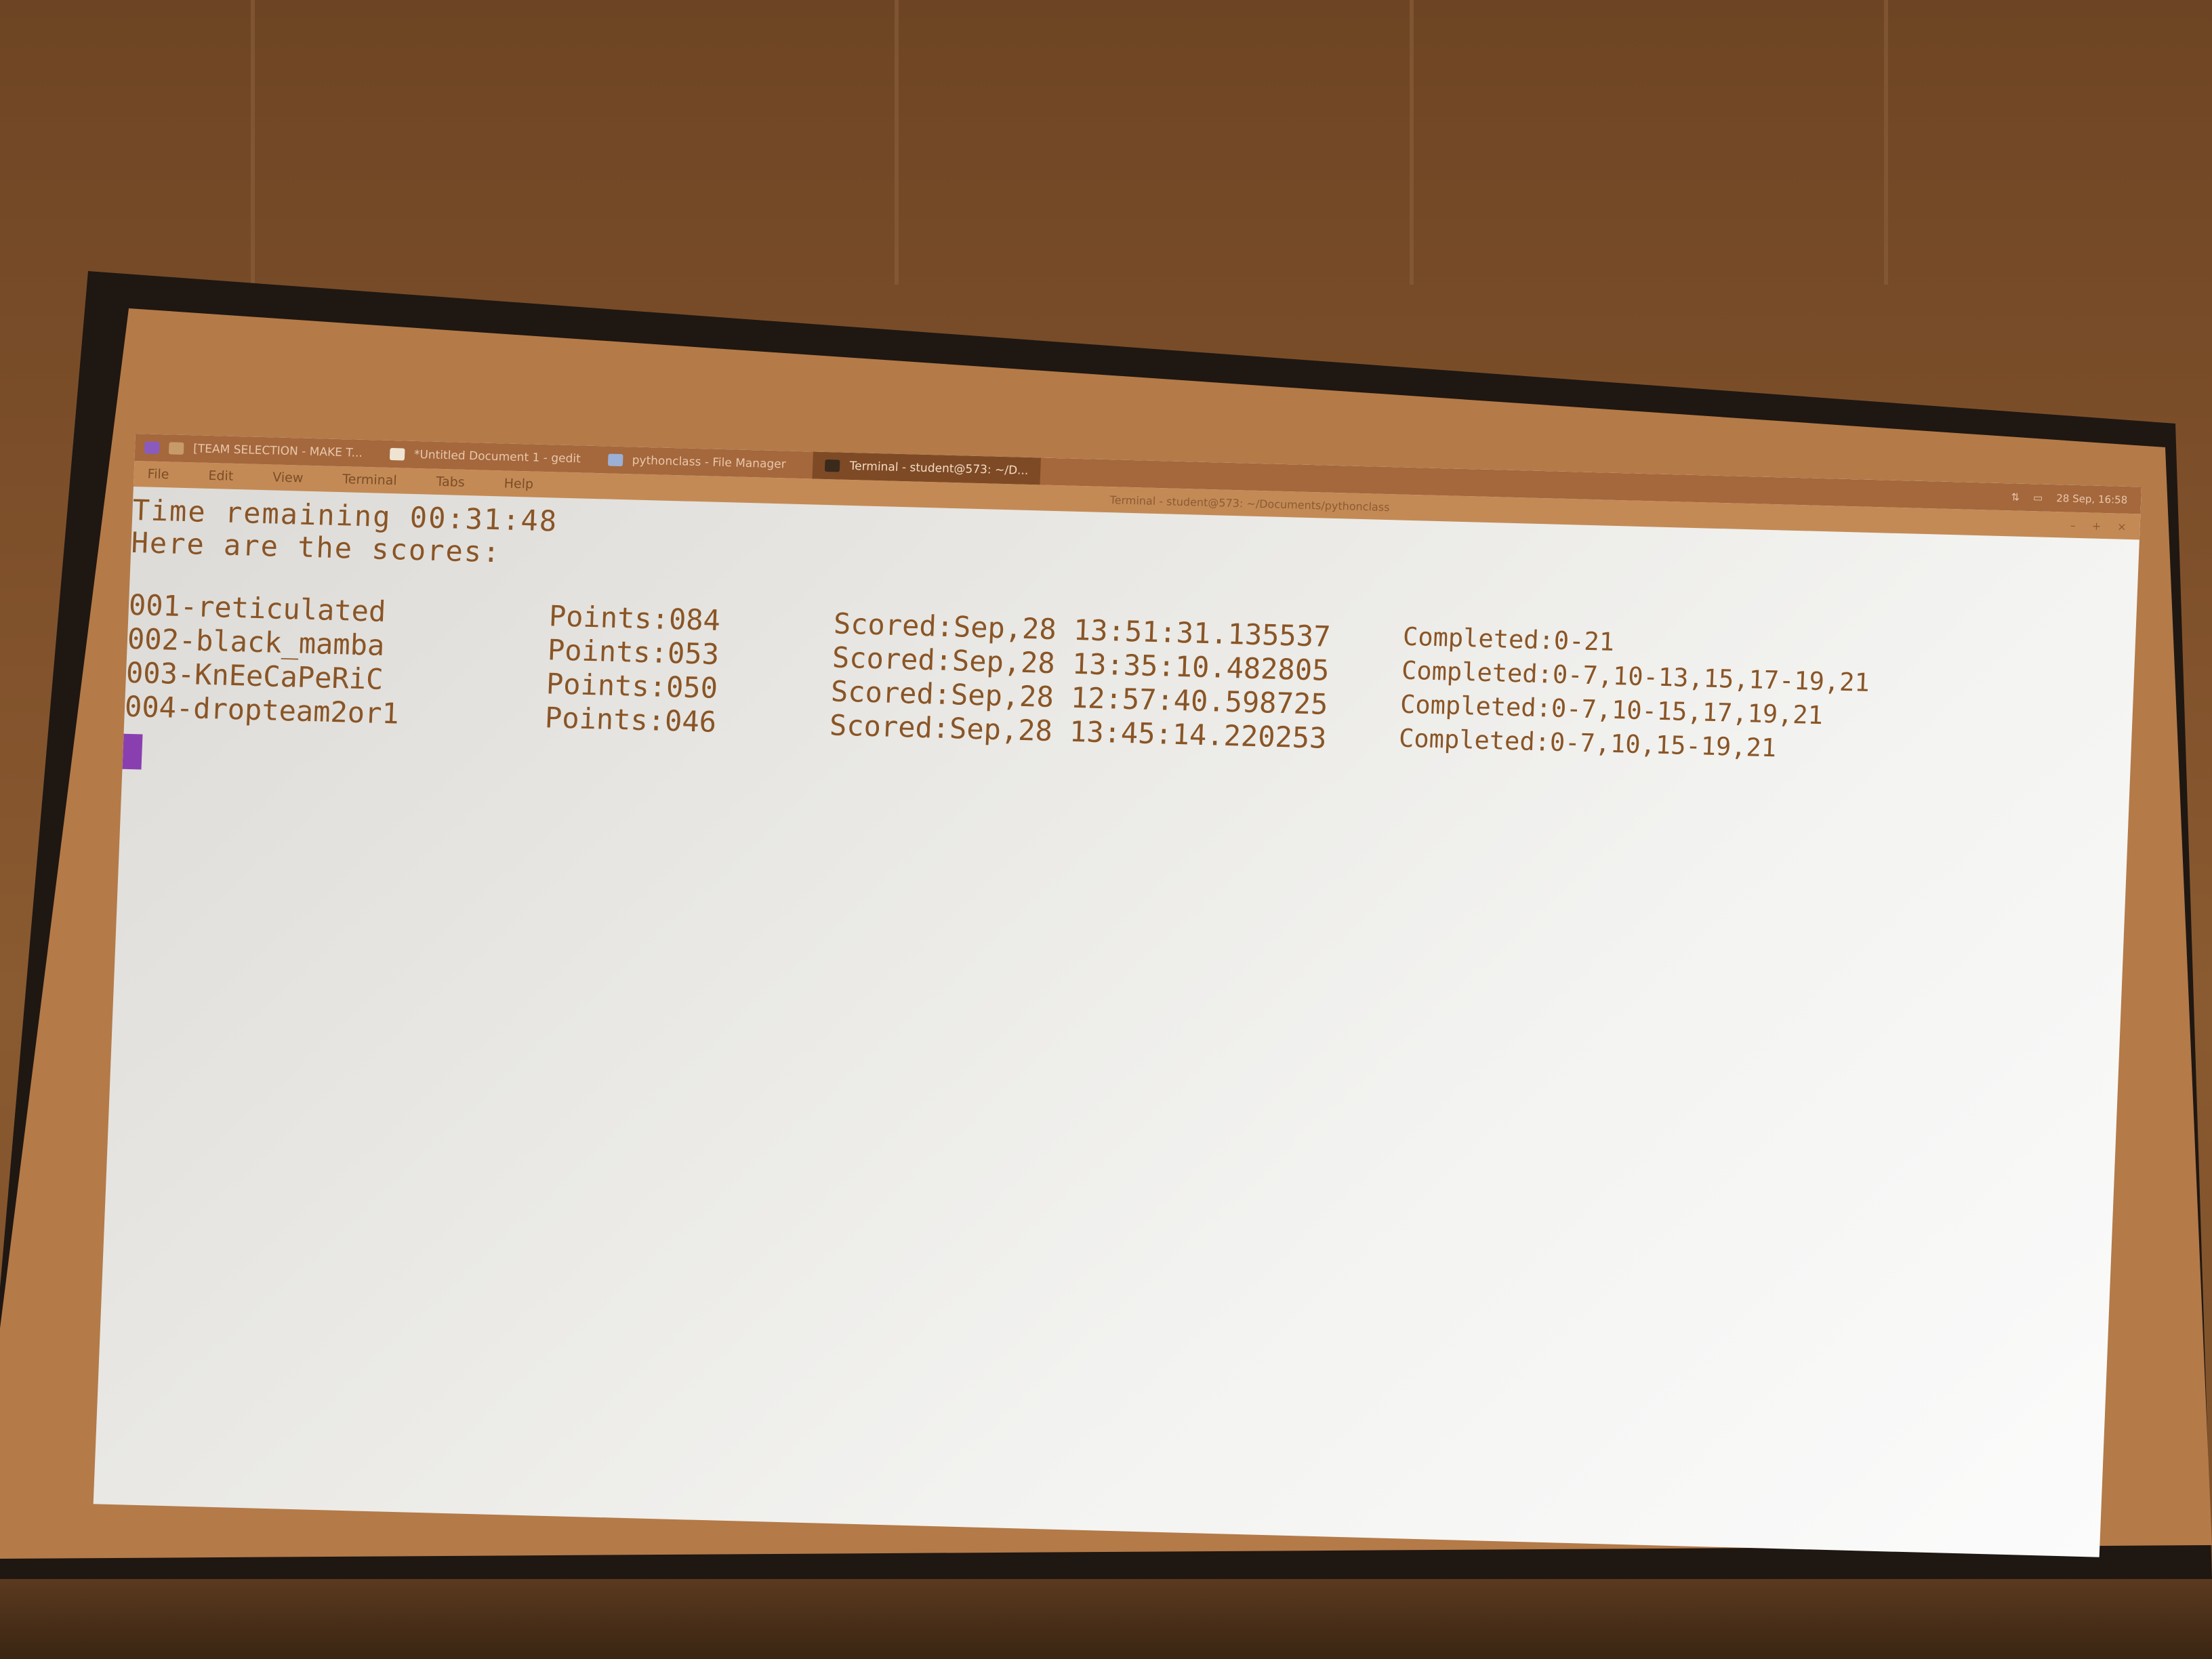 This screenshot has height=1659, width=2212. I want to click on menu-help: Help, so click(518, 483).